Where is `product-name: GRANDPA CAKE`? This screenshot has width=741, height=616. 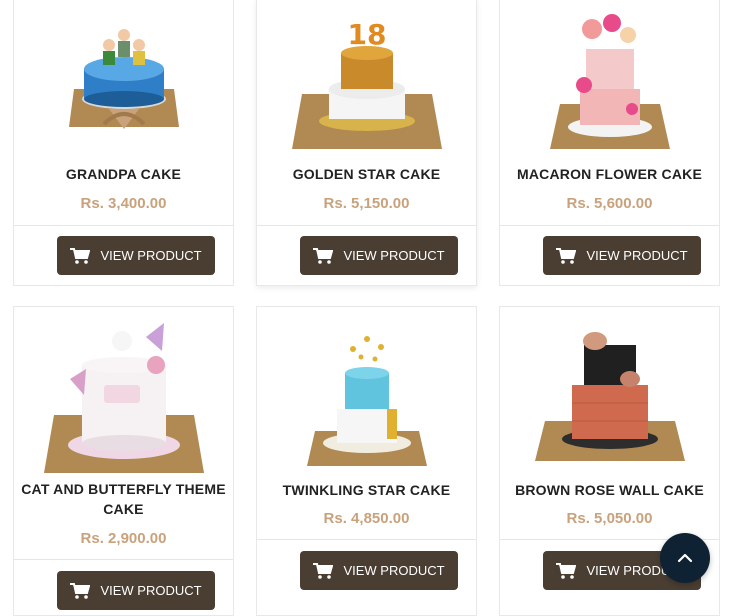 product-name: GRANDPA CAKE is located at coordinates (123, 174).